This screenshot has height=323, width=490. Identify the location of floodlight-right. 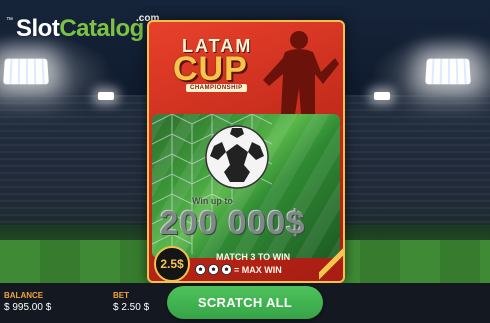
(448, 71).